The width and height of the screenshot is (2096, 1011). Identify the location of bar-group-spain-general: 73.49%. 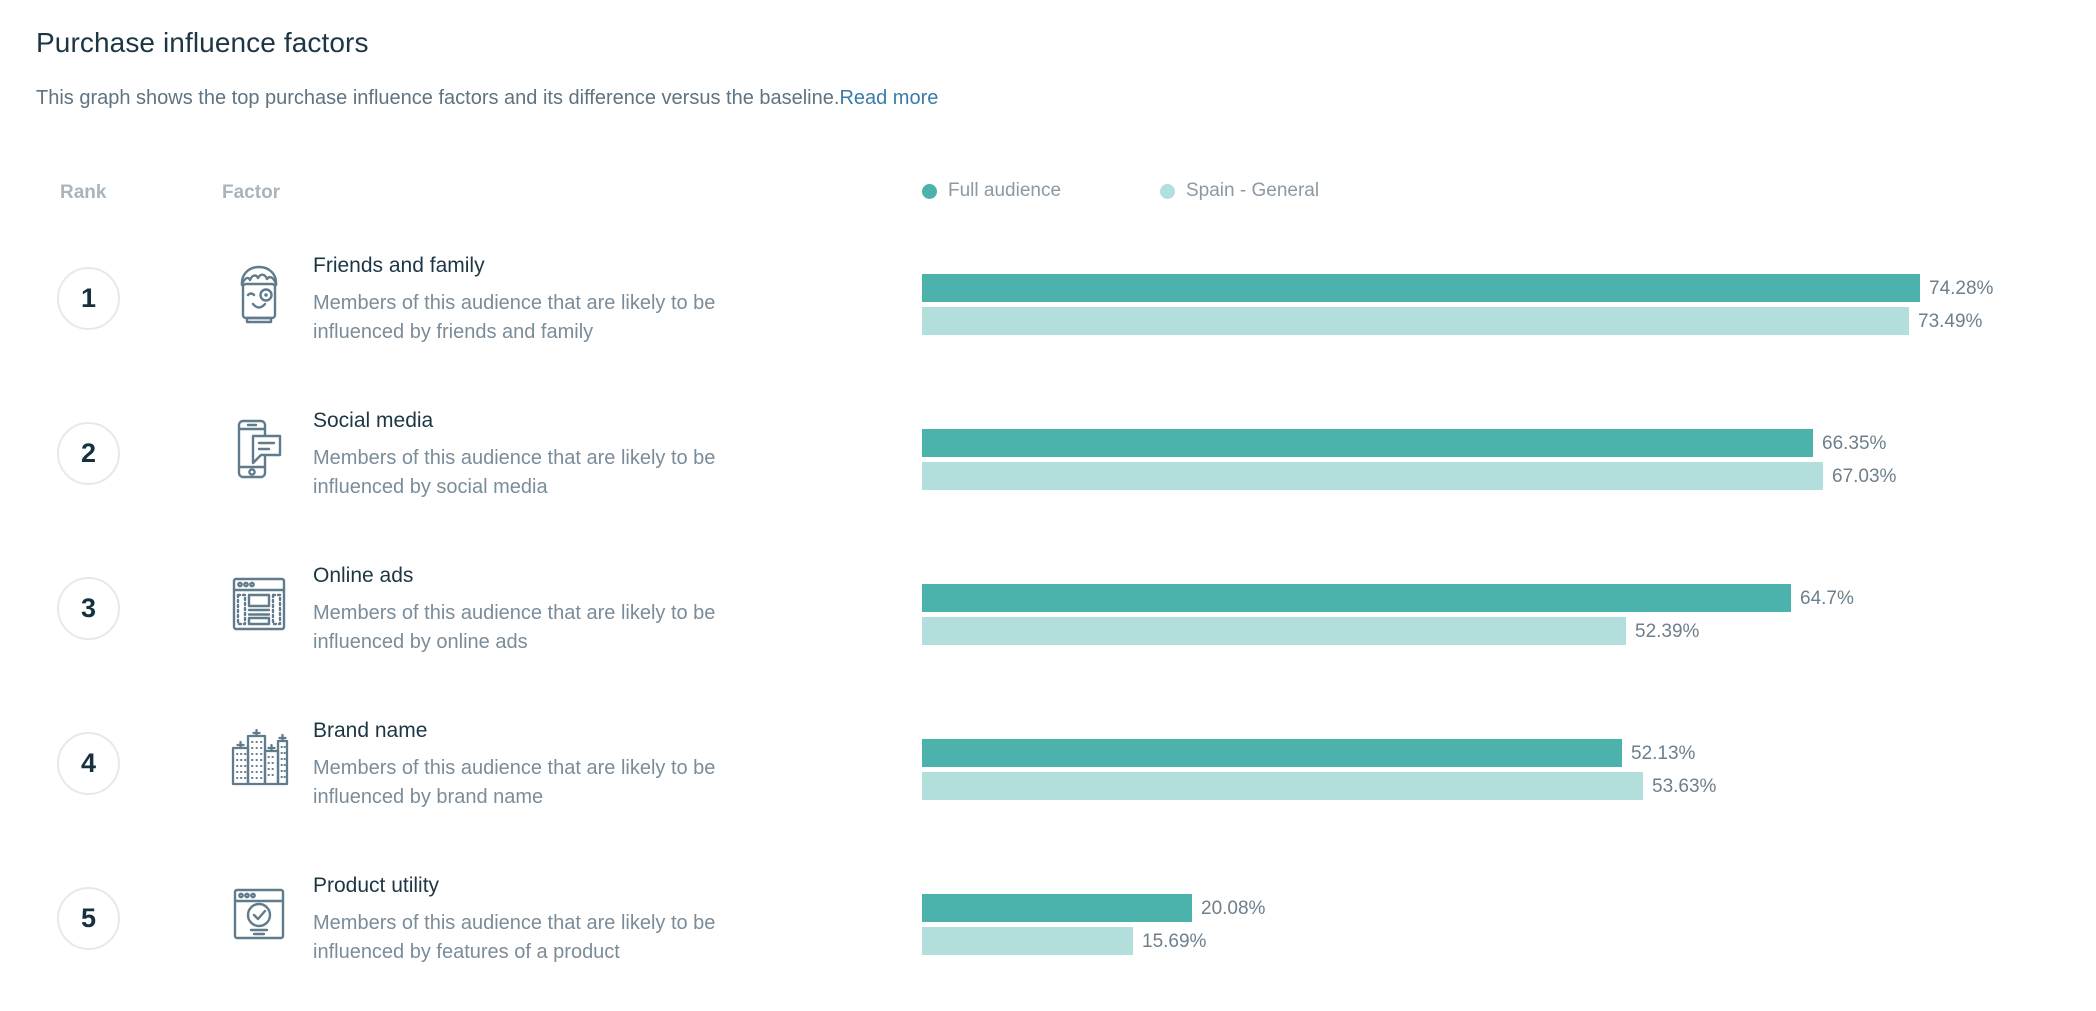
(1452, 321).